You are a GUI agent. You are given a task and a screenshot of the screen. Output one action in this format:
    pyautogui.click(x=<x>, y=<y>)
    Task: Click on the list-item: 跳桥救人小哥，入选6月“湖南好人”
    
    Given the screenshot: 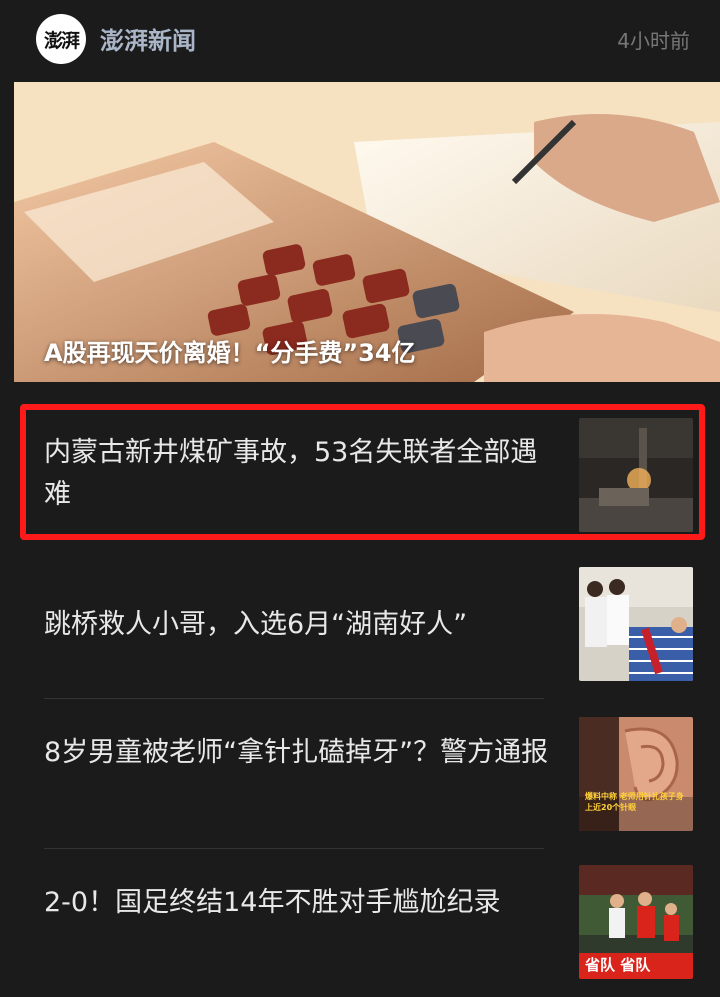 What is the action you would take?
    pyautogui.click(x=360, y=620)
    